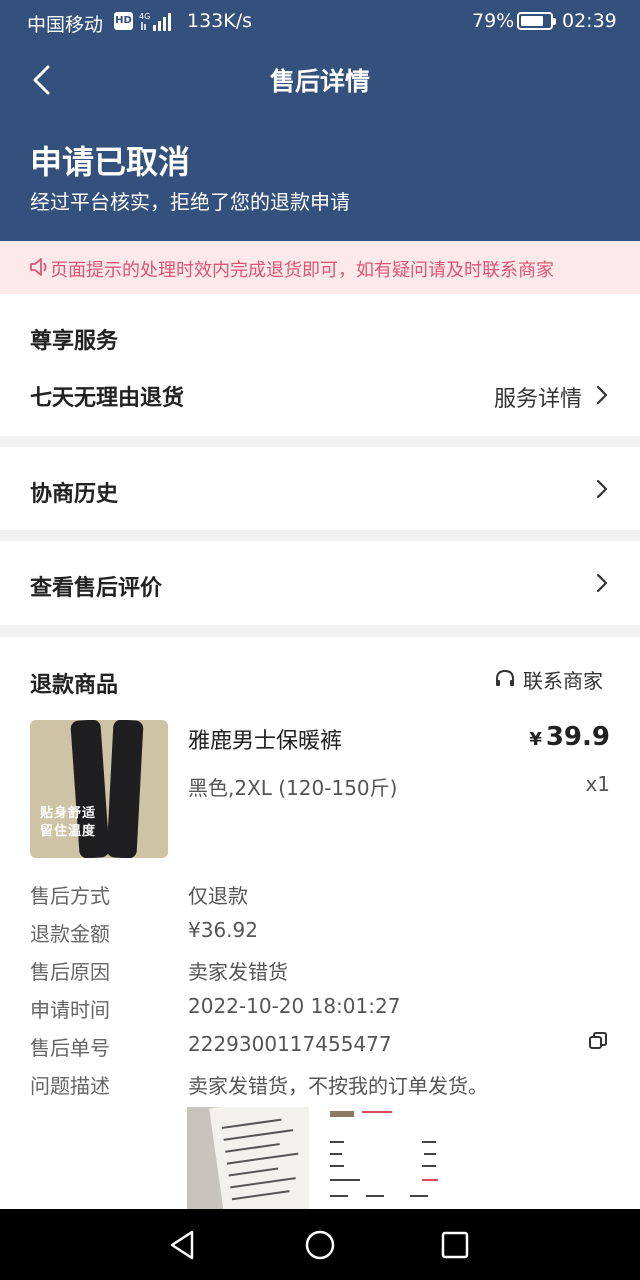 This screenshot has width=640, height=1280. What do you see at coordinates (293, 788) in the screenshot?
I see `product-spec: 黑色,2XL (120-150斤)` at bounding box center [293, 788].